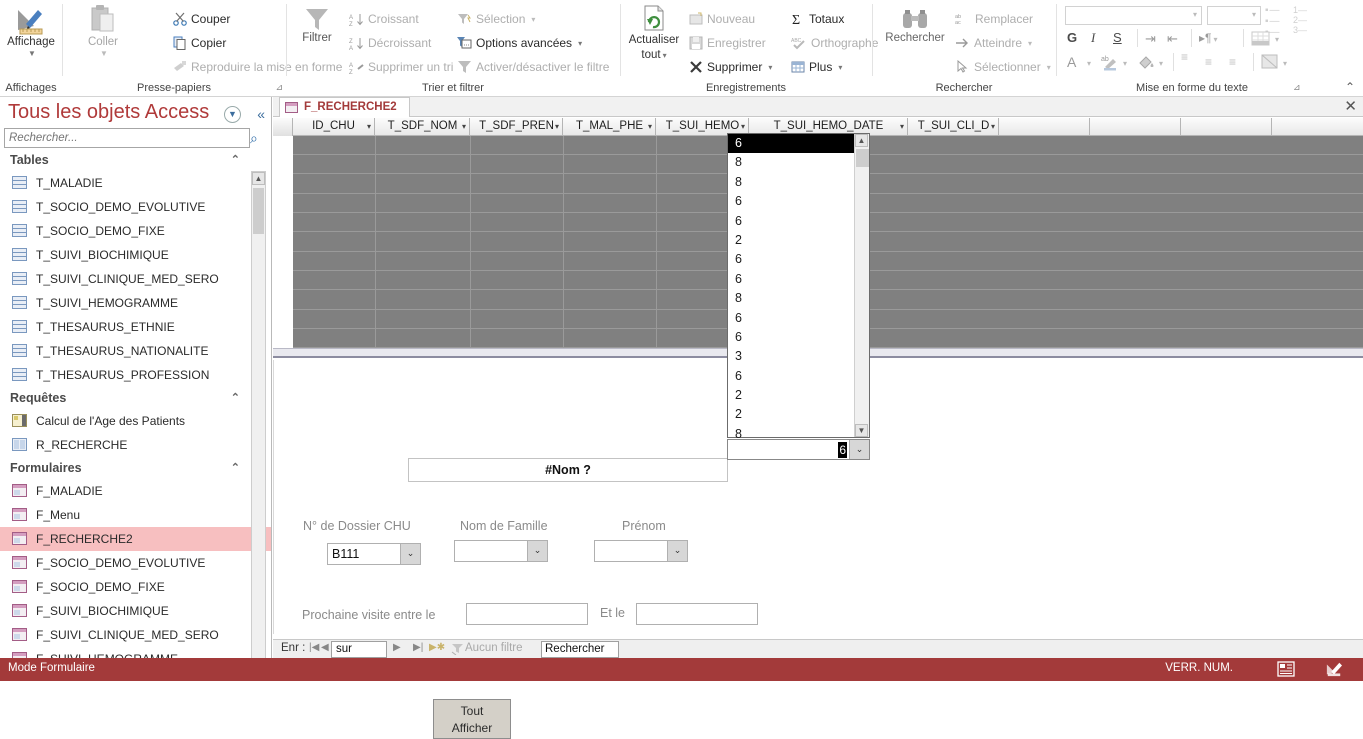 Image resolution: width=1363 pixels, height=739 pixels. What do you see at coordinates (384, 19) in the screenshot?
I see `sort-ascending-button: A Z Croissant` at bounding box center [384, 19].